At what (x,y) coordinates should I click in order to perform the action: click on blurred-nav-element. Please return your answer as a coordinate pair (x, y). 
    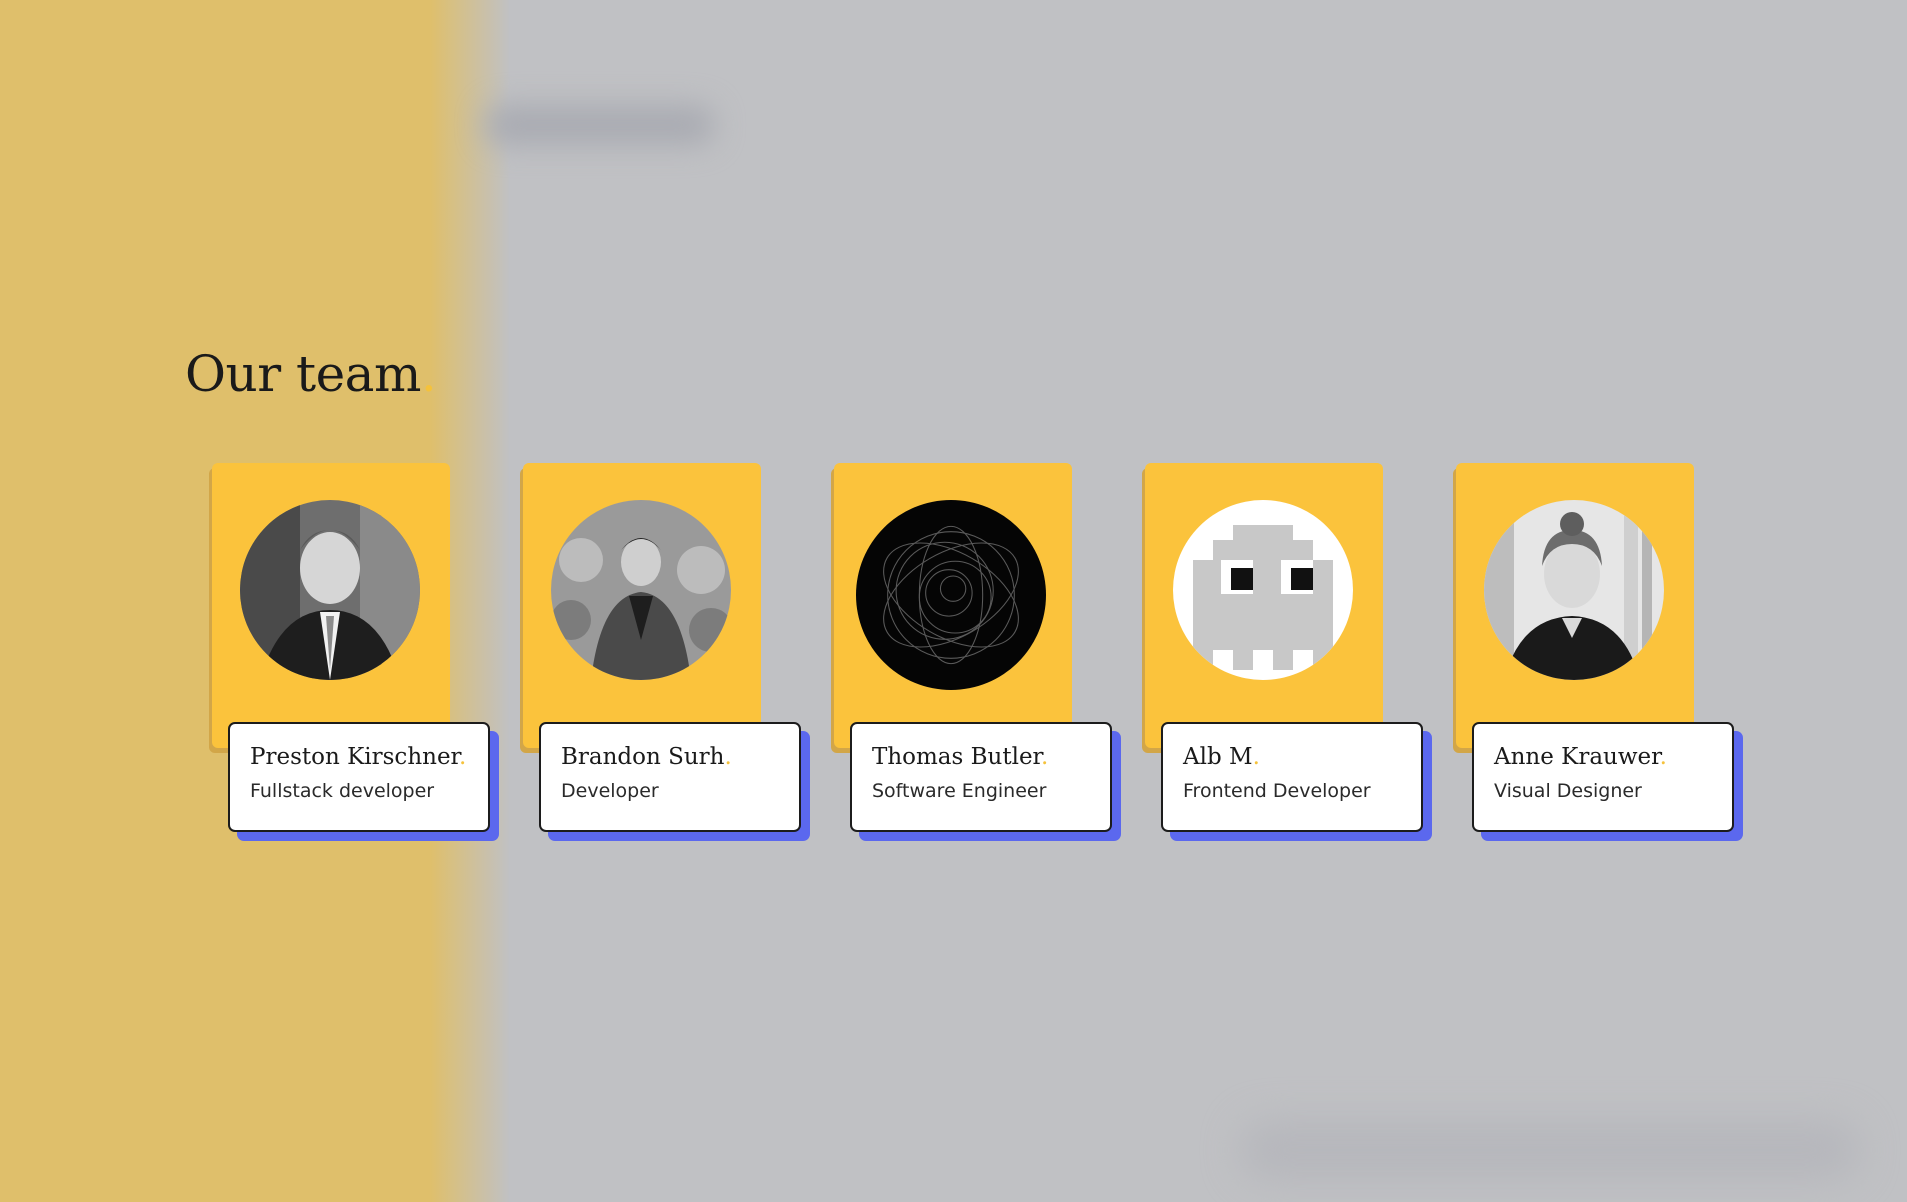
    Looking at the image, I should click on (600, 125).